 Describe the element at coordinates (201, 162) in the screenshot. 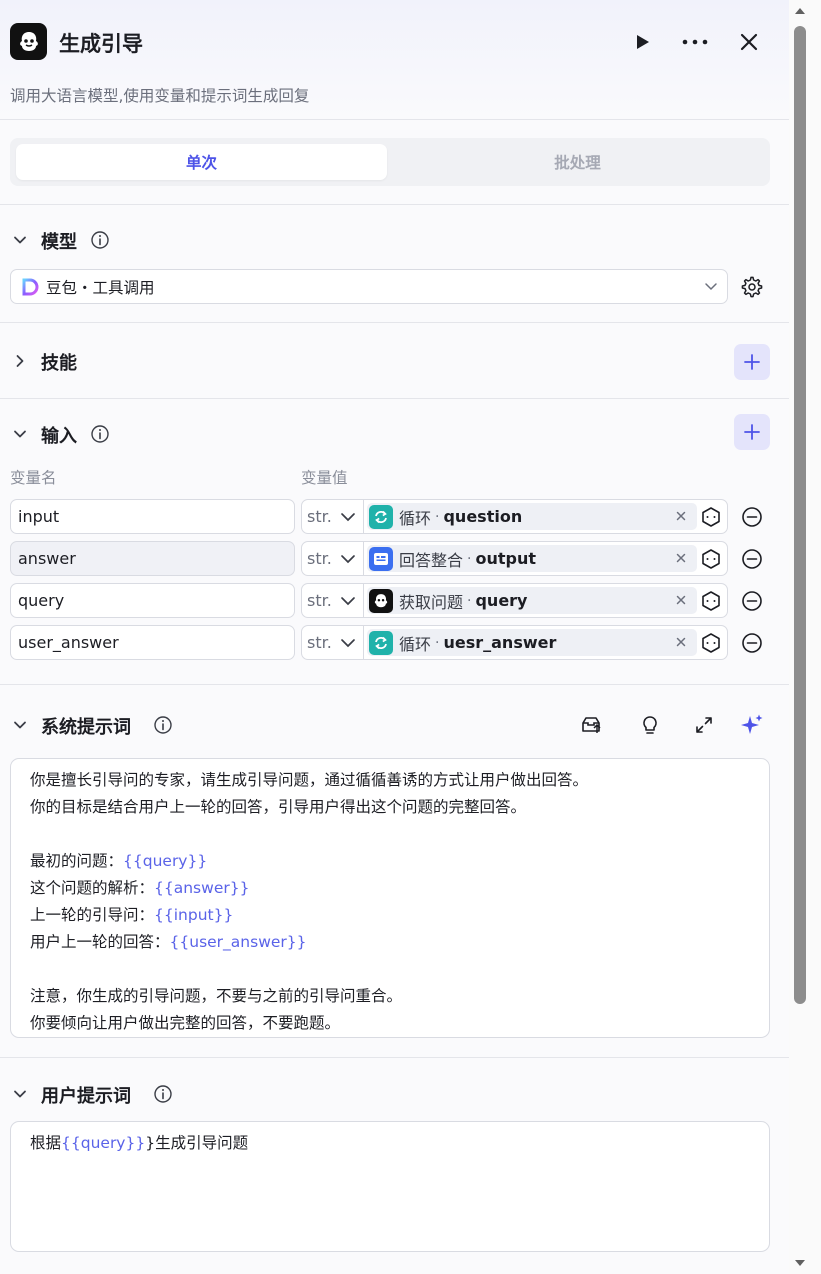

I see `tab-single: 单次` at that location.